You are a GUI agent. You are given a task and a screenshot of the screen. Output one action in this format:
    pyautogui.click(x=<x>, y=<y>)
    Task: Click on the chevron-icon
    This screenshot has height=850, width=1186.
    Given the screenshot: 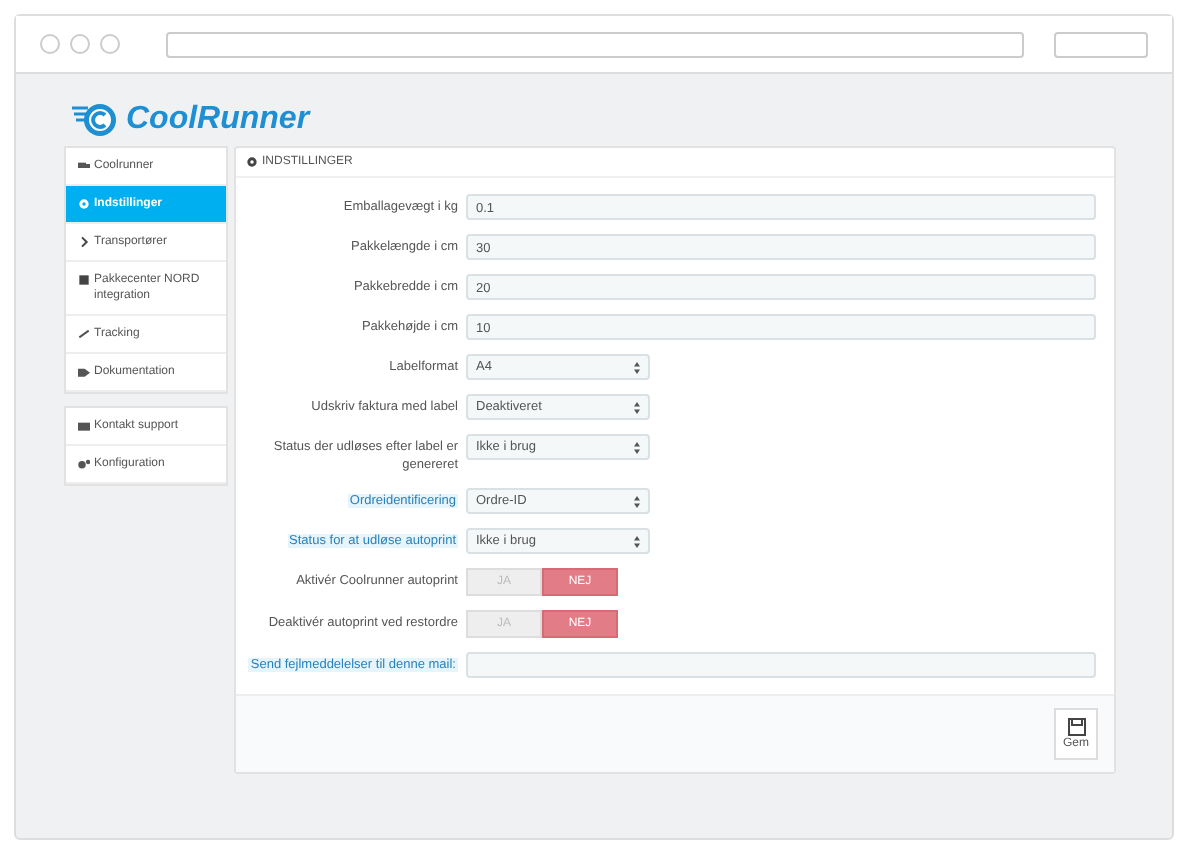 What is the action you would take?
    pyautogui.click(x=84, y=242)
    